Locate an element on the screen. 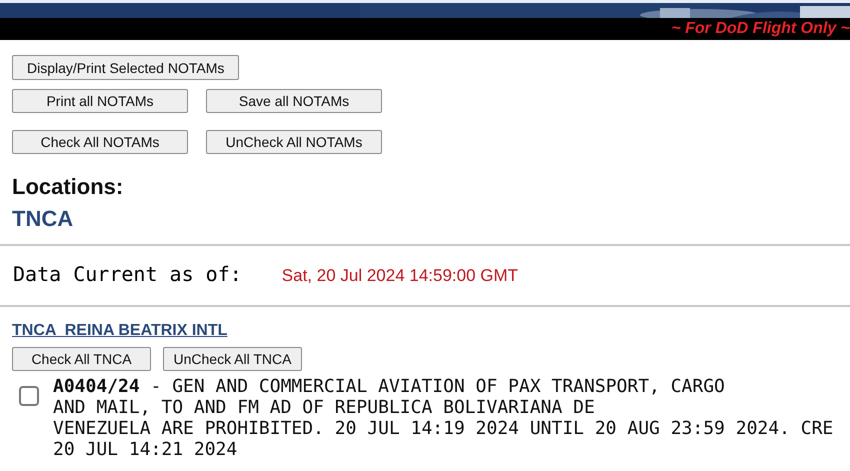 The width and height of the screenshot is (850, 471). display-print-button: Display/Print Selected NOTAMs is located at coordinates (126, 67).